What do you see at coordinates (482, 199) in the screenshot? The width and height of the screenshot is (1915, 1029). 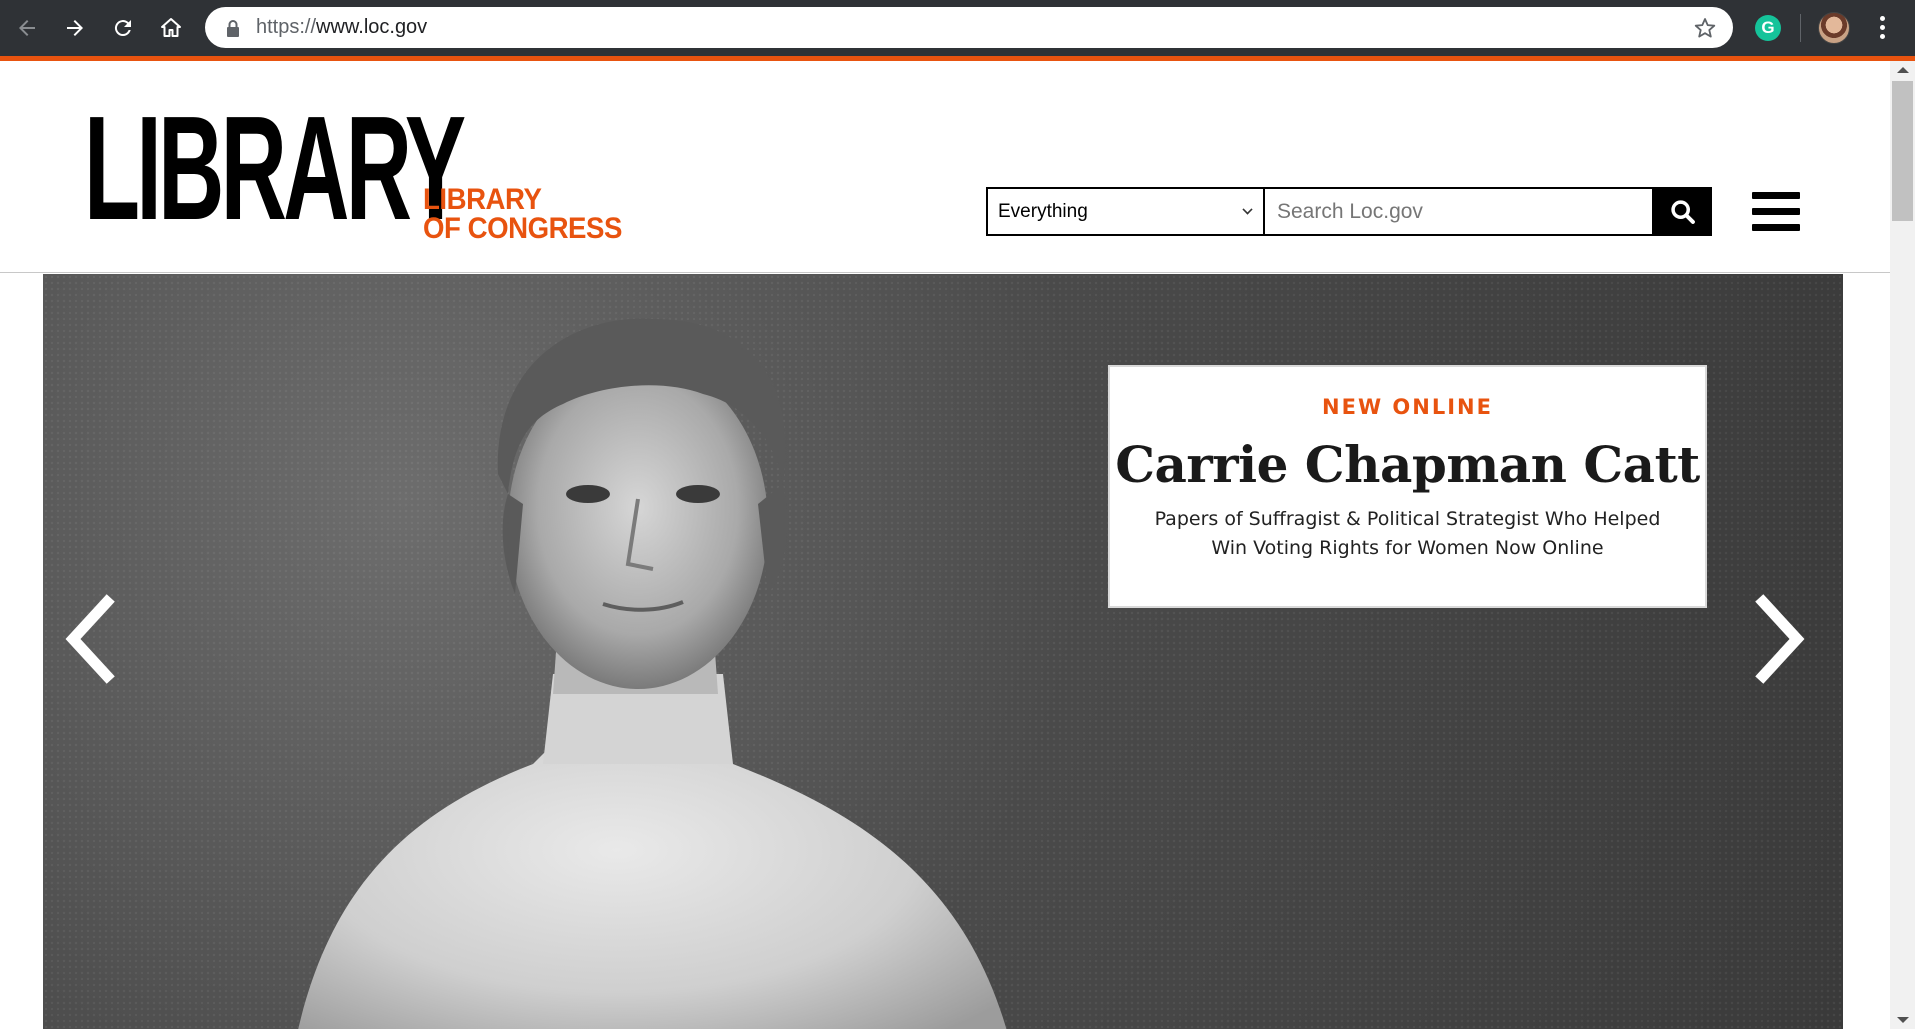 I see `logo-subtitle-line1: LIBRARY` at bounding box center [482, 199].